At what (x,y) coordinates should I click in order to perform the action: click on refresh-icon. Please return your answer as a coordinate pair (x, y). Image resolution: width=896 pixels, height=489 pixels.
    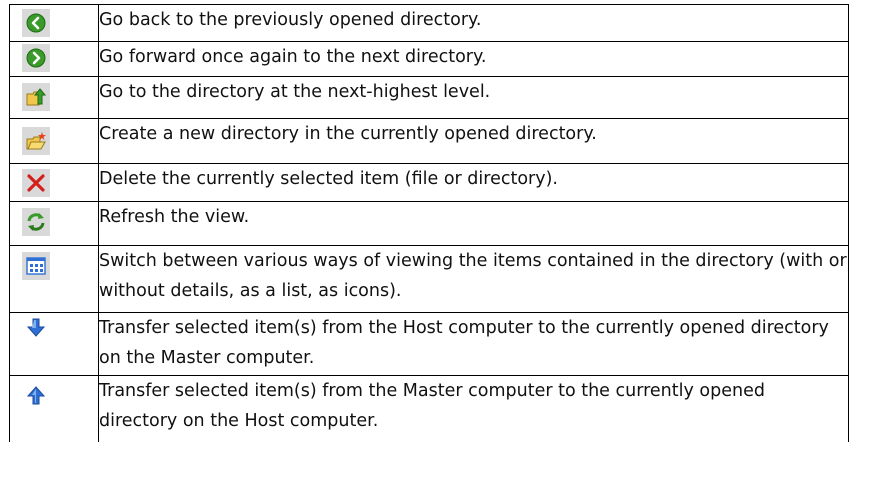
    Looking at the image, I should click on (36, 222).